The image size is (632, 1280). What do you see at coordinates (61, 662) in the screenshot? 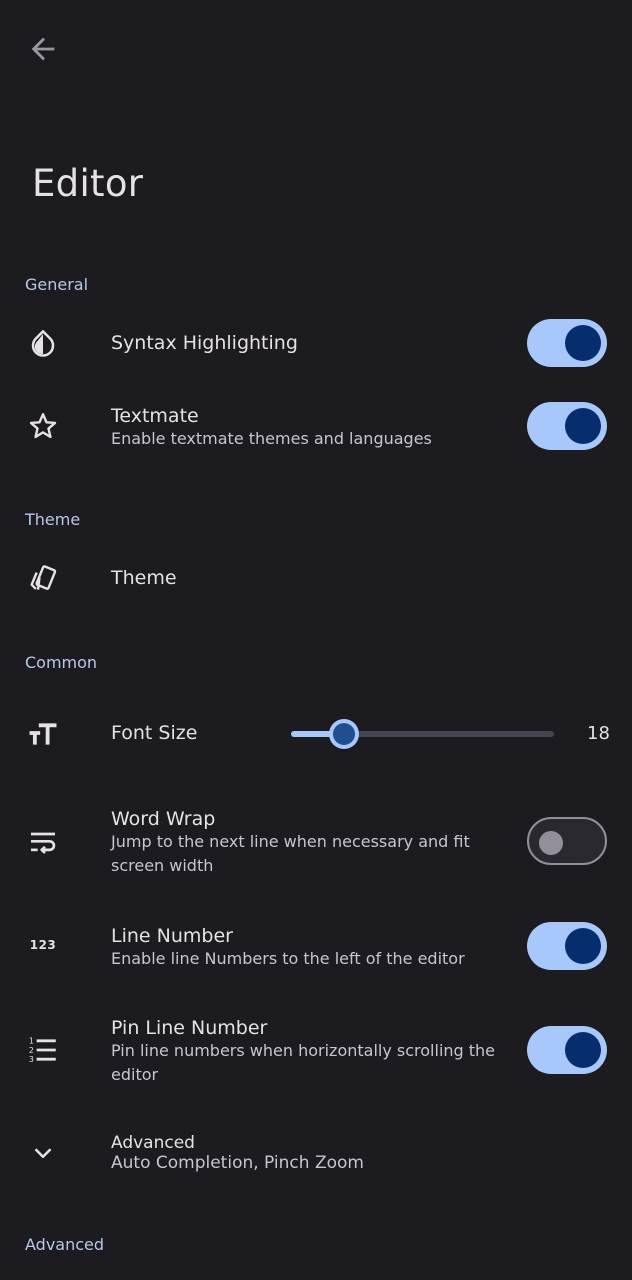
I see `section-header-common: Common` at bounding box center [61, 662].